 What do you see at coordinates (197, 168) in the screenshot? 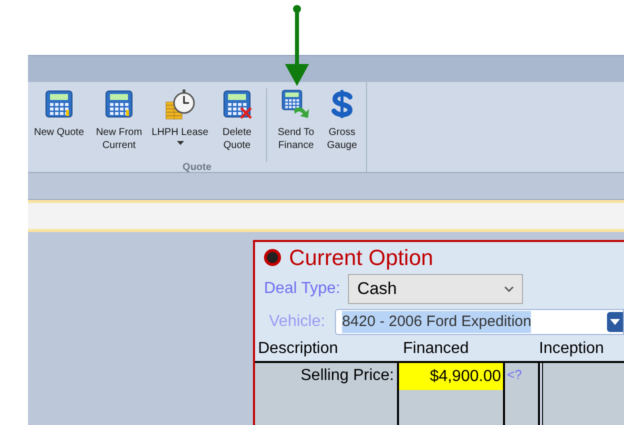
I see `group-label: Quote` at bounding box center [197, 168].